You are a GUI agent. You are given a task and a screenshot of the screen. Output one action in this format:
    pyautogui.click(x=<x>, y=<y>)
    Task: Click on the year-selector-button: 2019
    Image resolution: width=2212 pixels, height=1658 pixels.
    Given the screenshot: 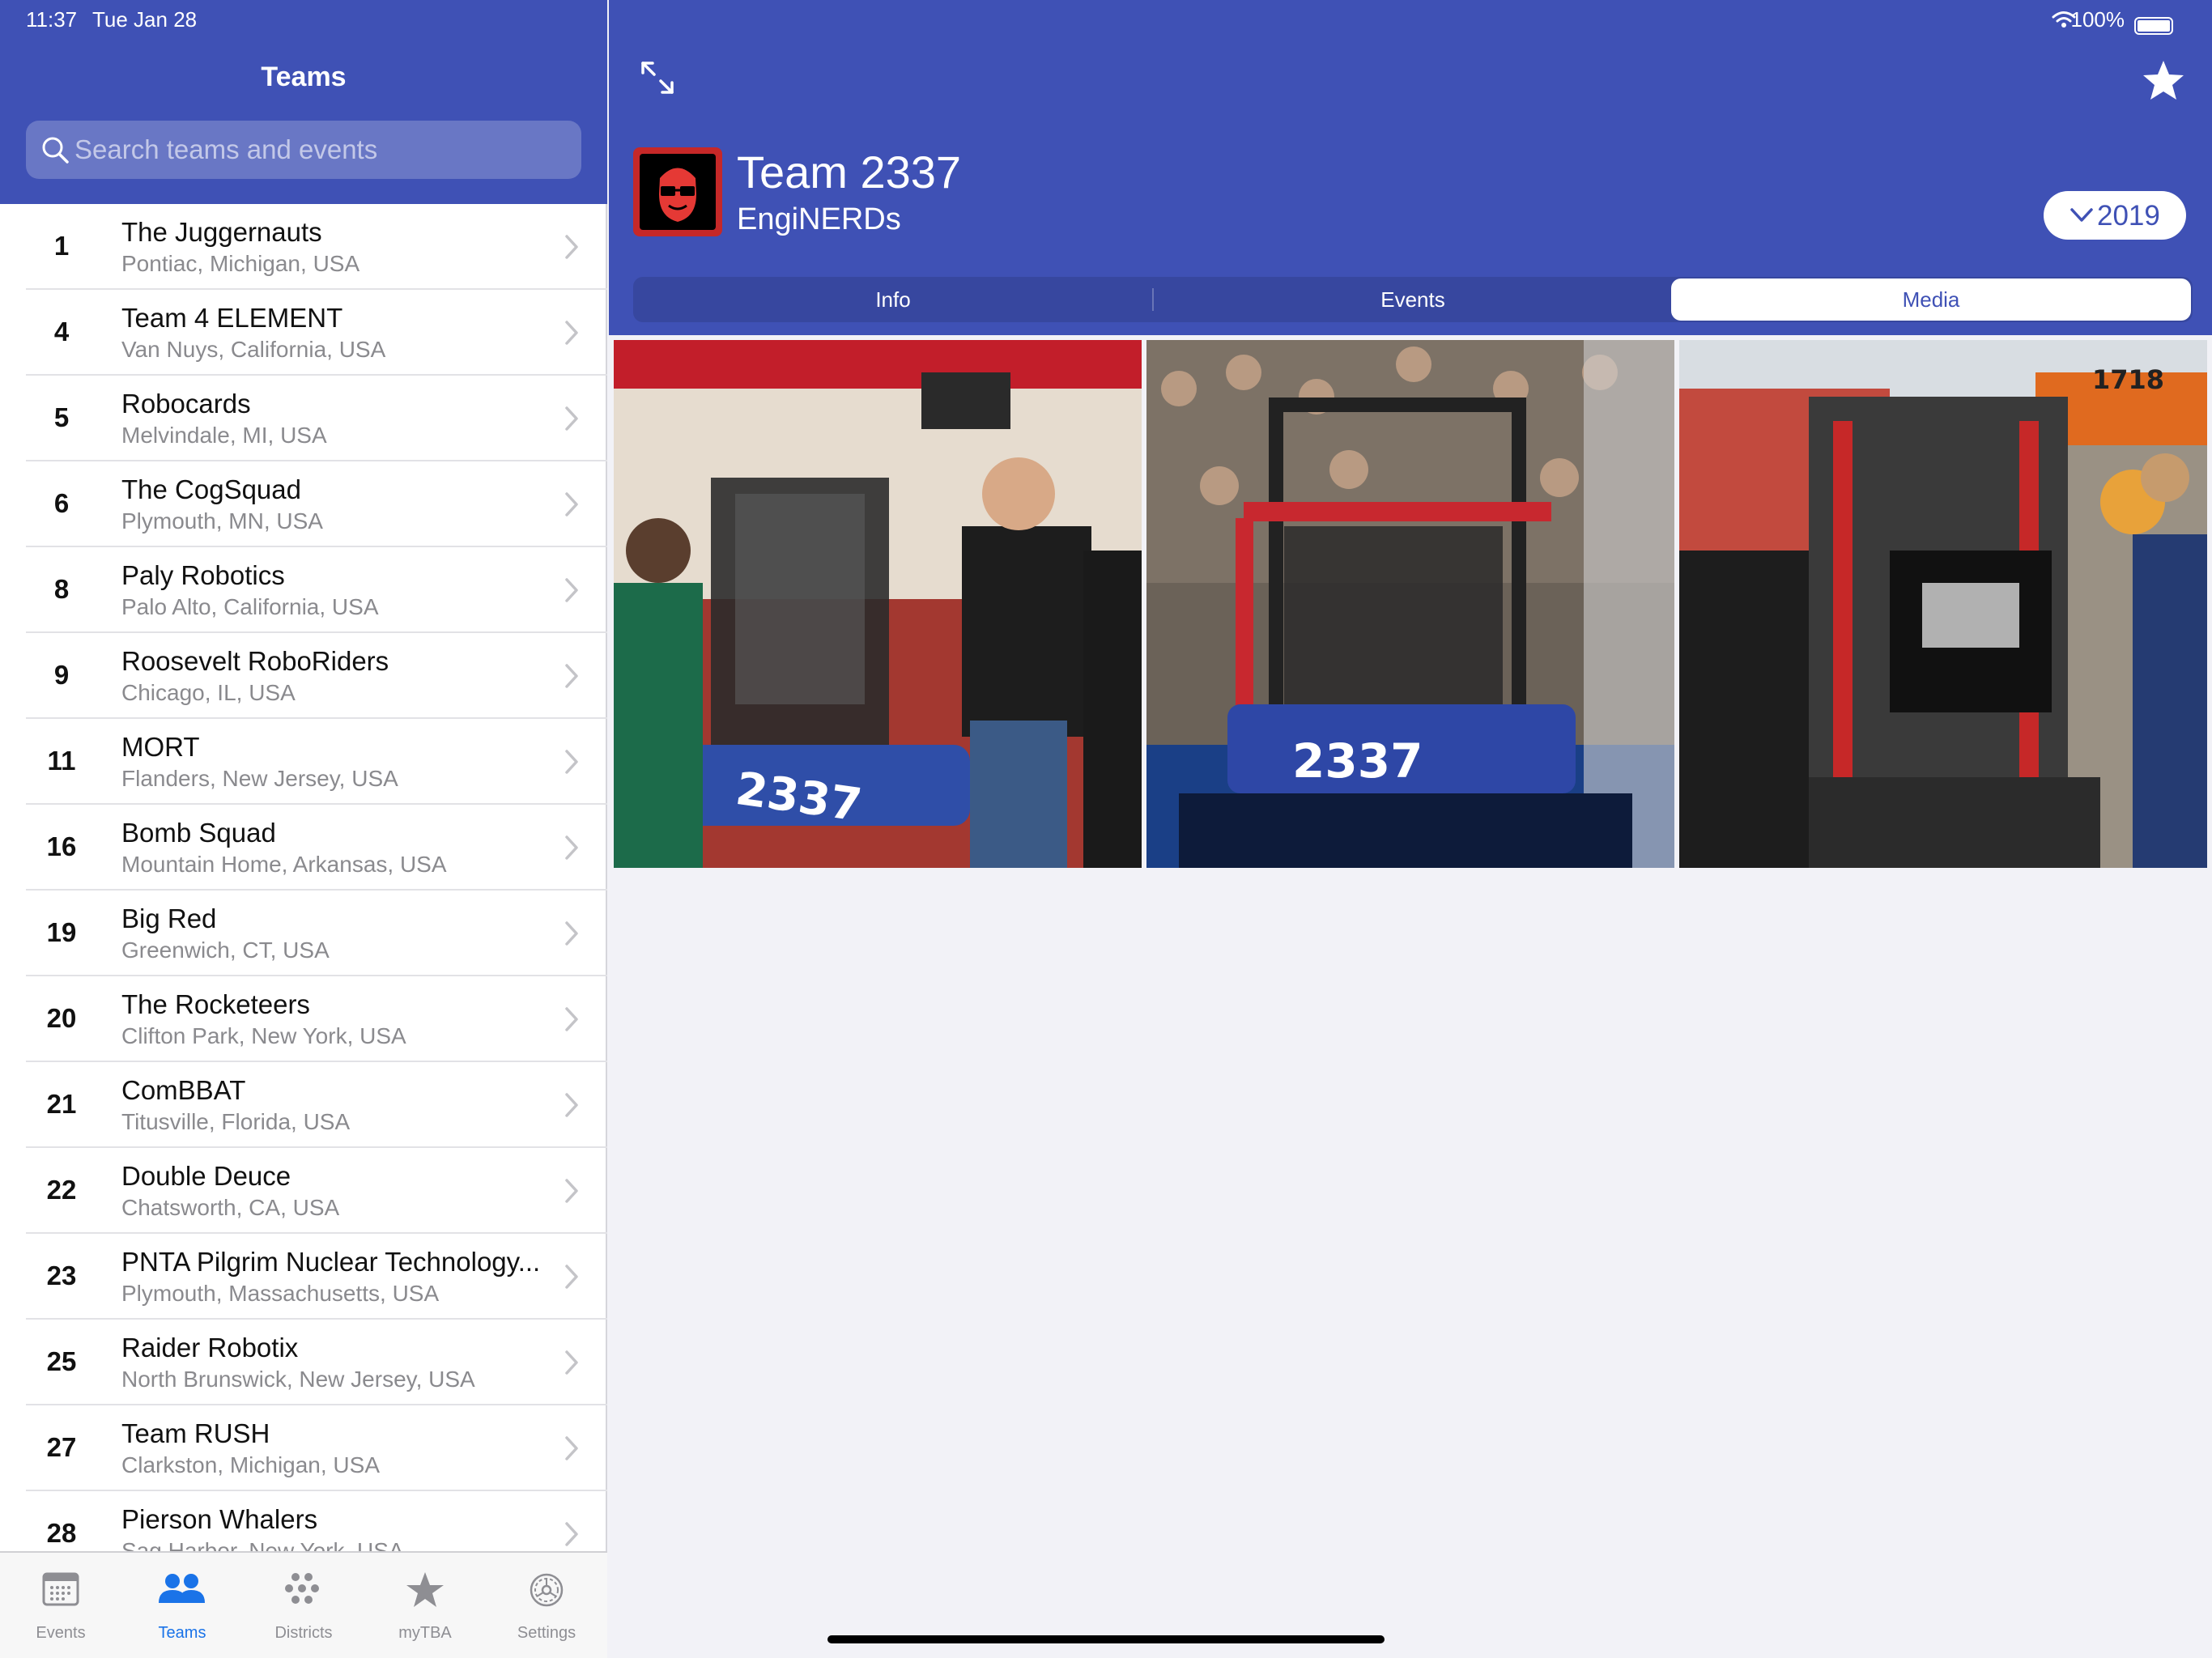 What is the action you would take?
    pyautogui.click(x=2115, y=215)
    